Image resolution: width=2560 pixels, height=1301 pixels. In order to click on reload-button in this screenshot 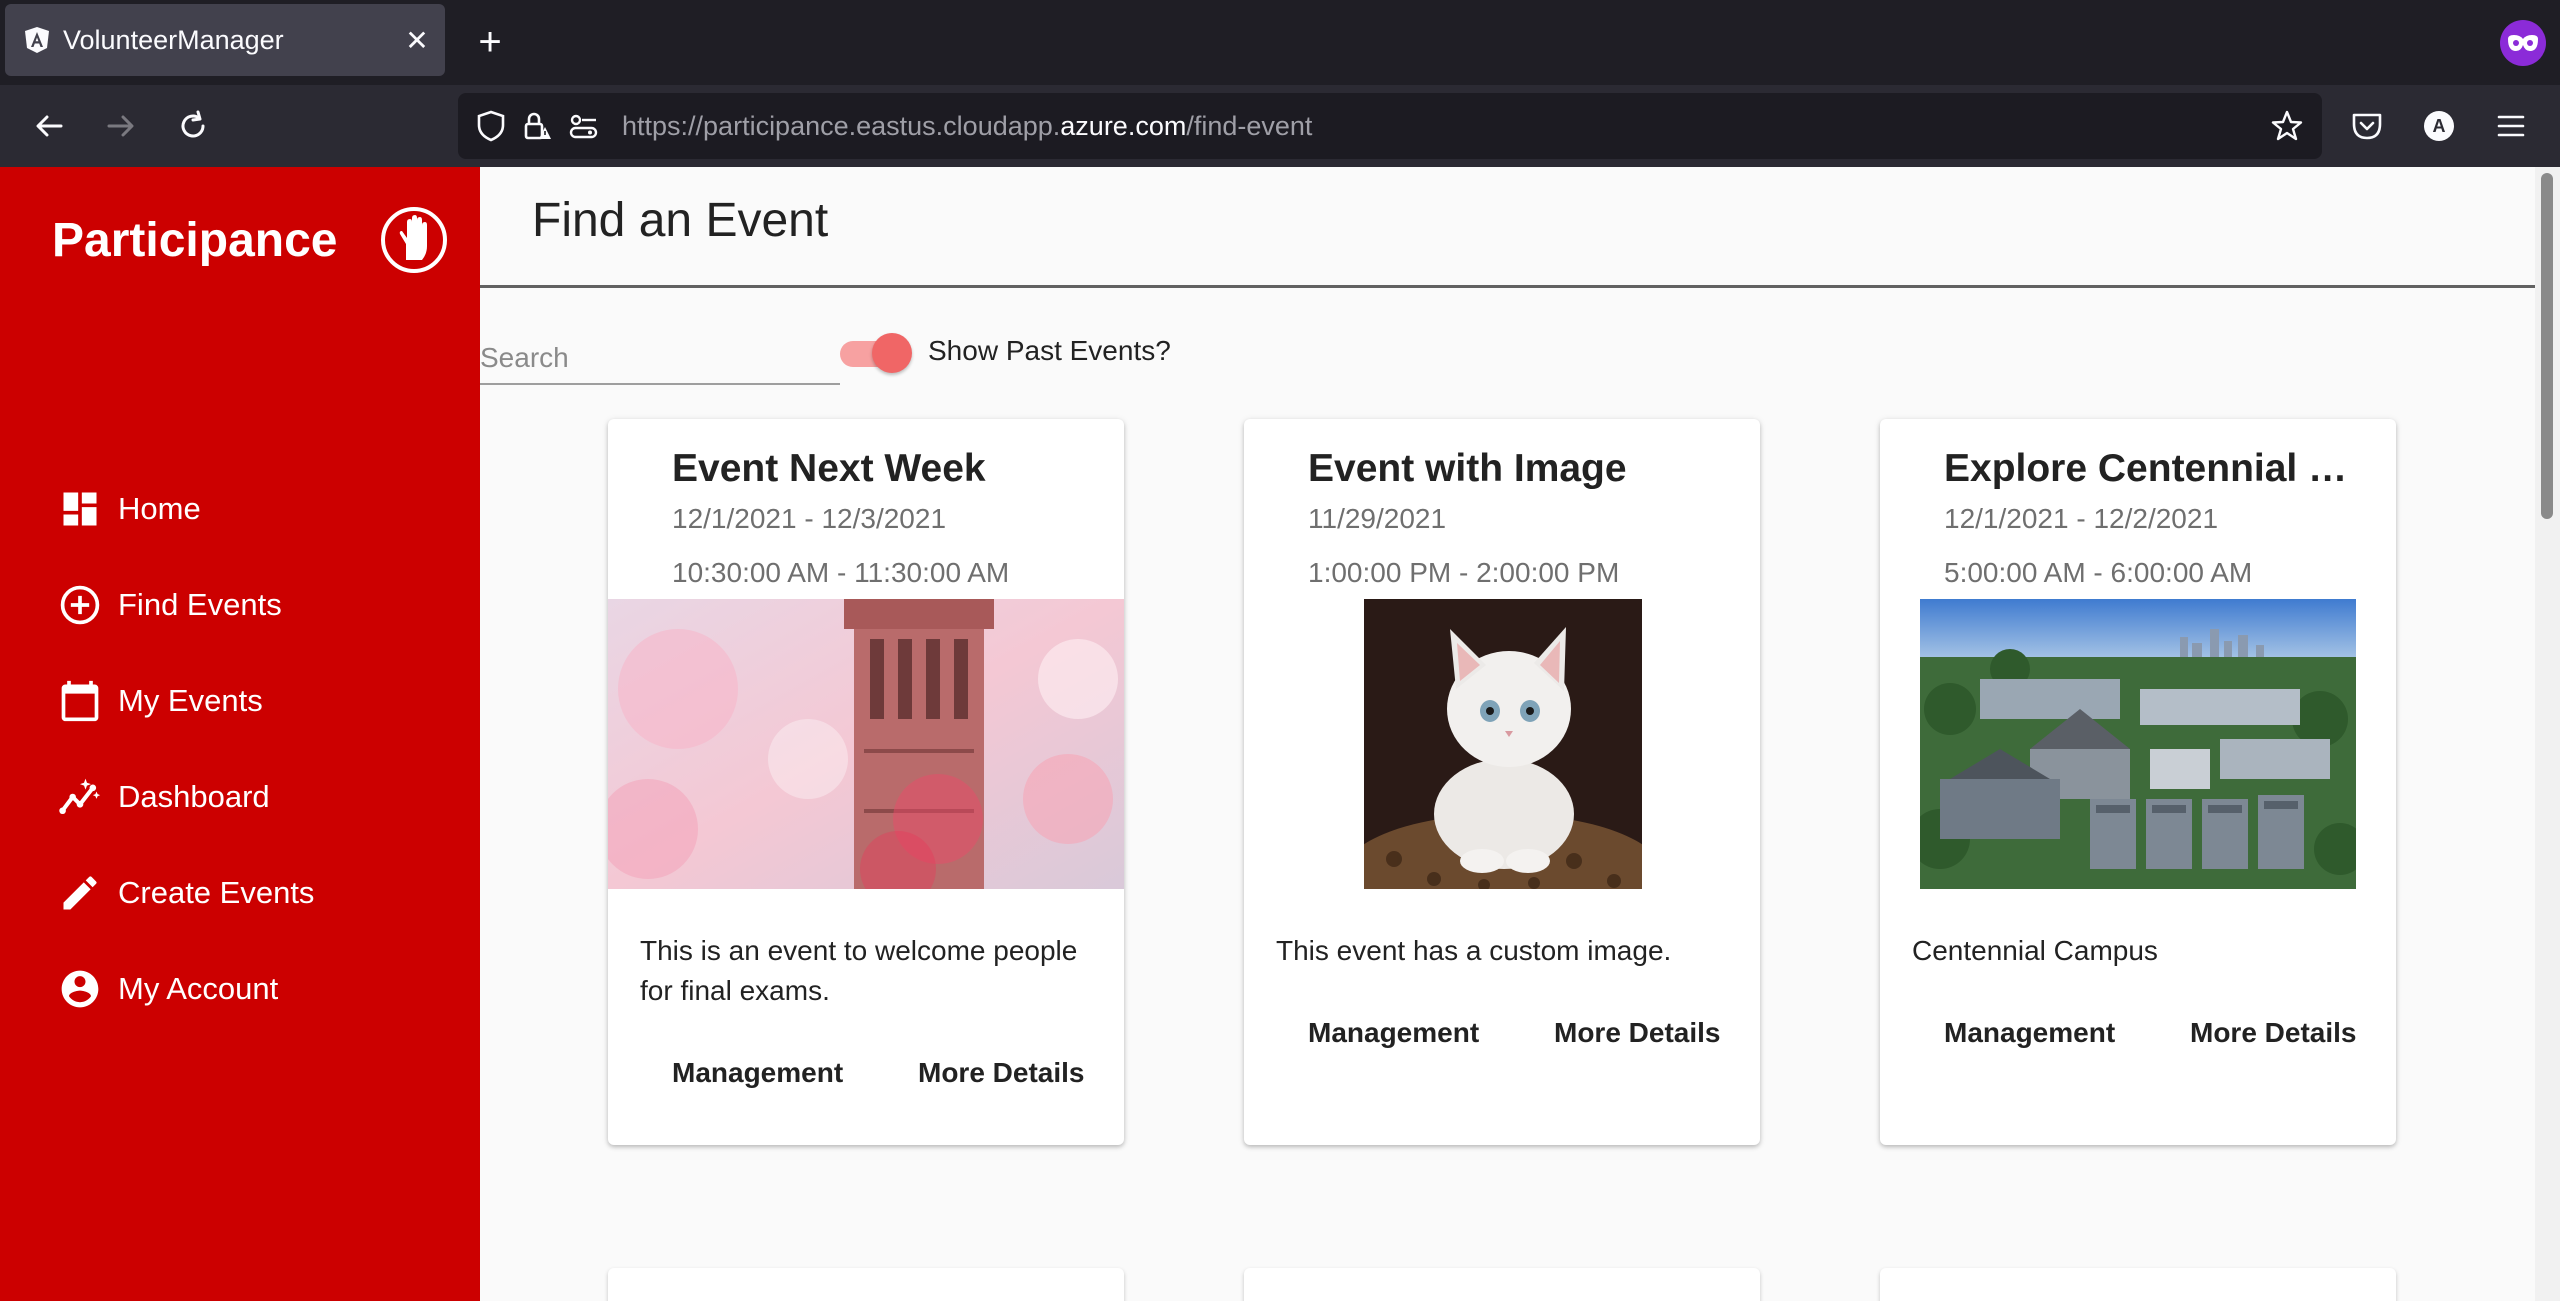, I will do `click(193, 126)`.